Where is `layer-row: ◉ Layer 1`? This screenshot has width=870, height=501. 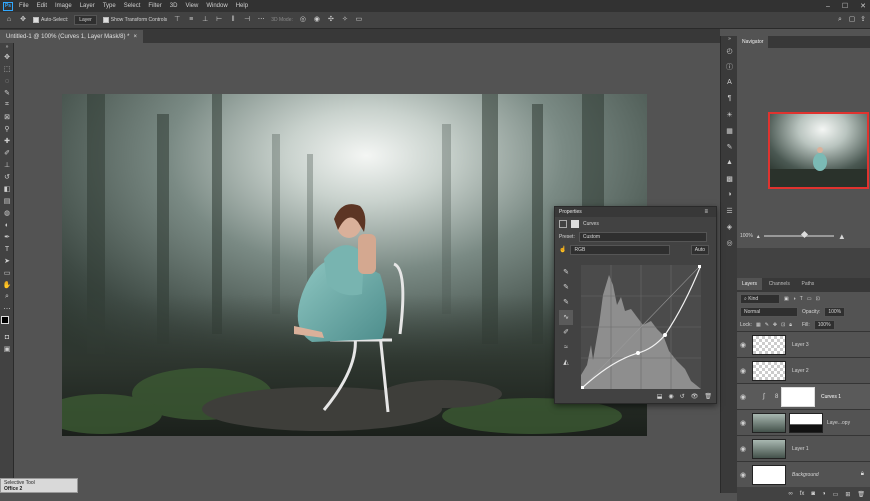 layer-row: ◉ Layer 1 is located at coordinates (803, 448).